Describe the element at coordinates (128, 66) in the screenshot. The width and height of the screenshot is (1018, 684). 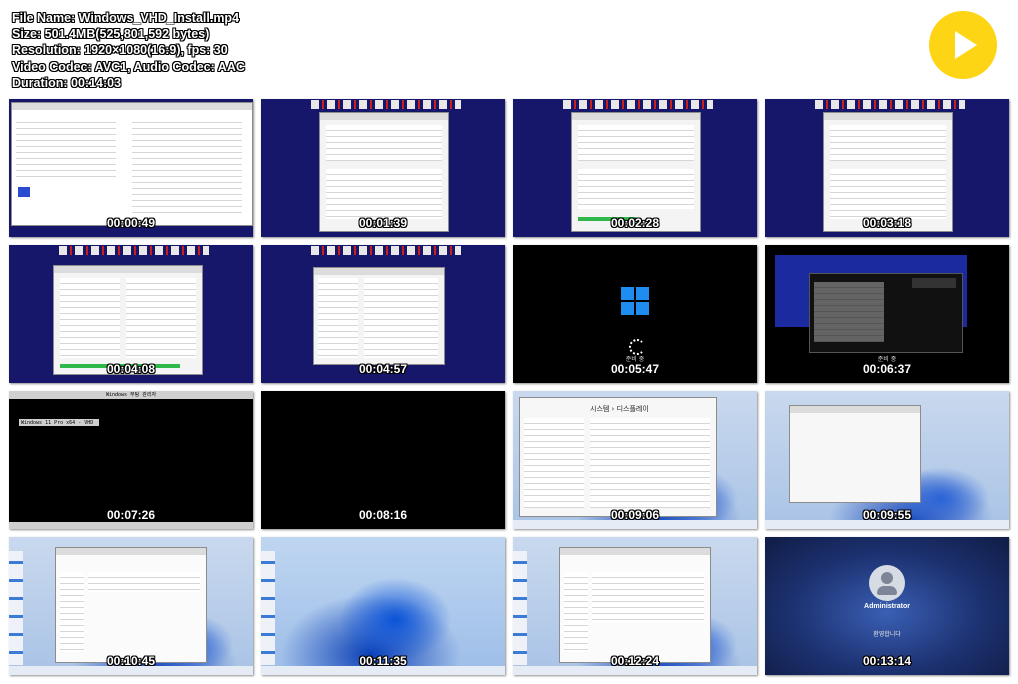
I see `codec: Video Codec: AVC1, Audio Codec: AAC` at that location.